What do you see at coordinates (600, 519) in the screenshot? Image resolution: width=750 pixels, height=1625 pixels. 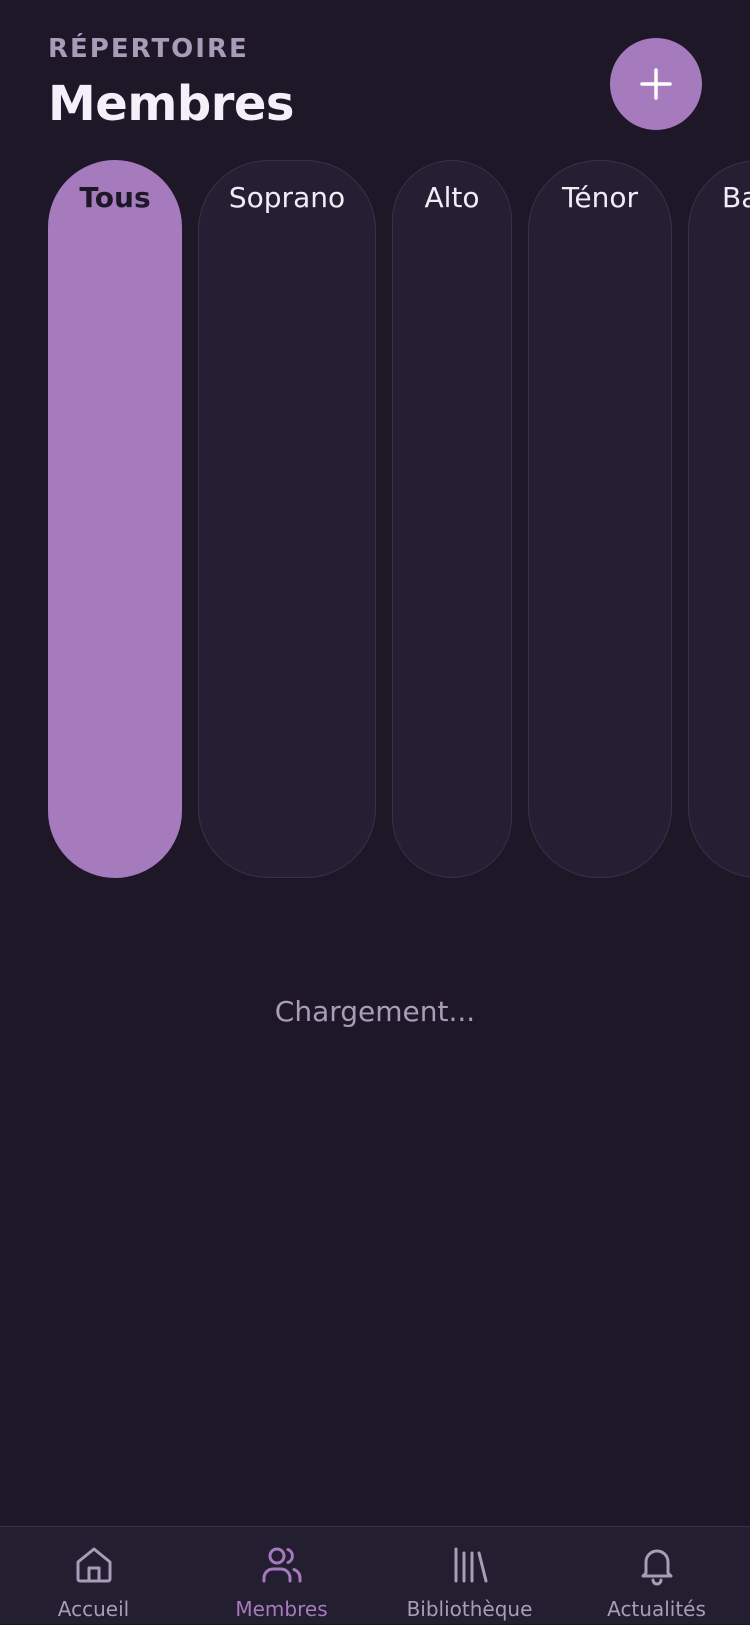 I see `filter-tab-tenor: Ténor` at bounding box center [600, 519].